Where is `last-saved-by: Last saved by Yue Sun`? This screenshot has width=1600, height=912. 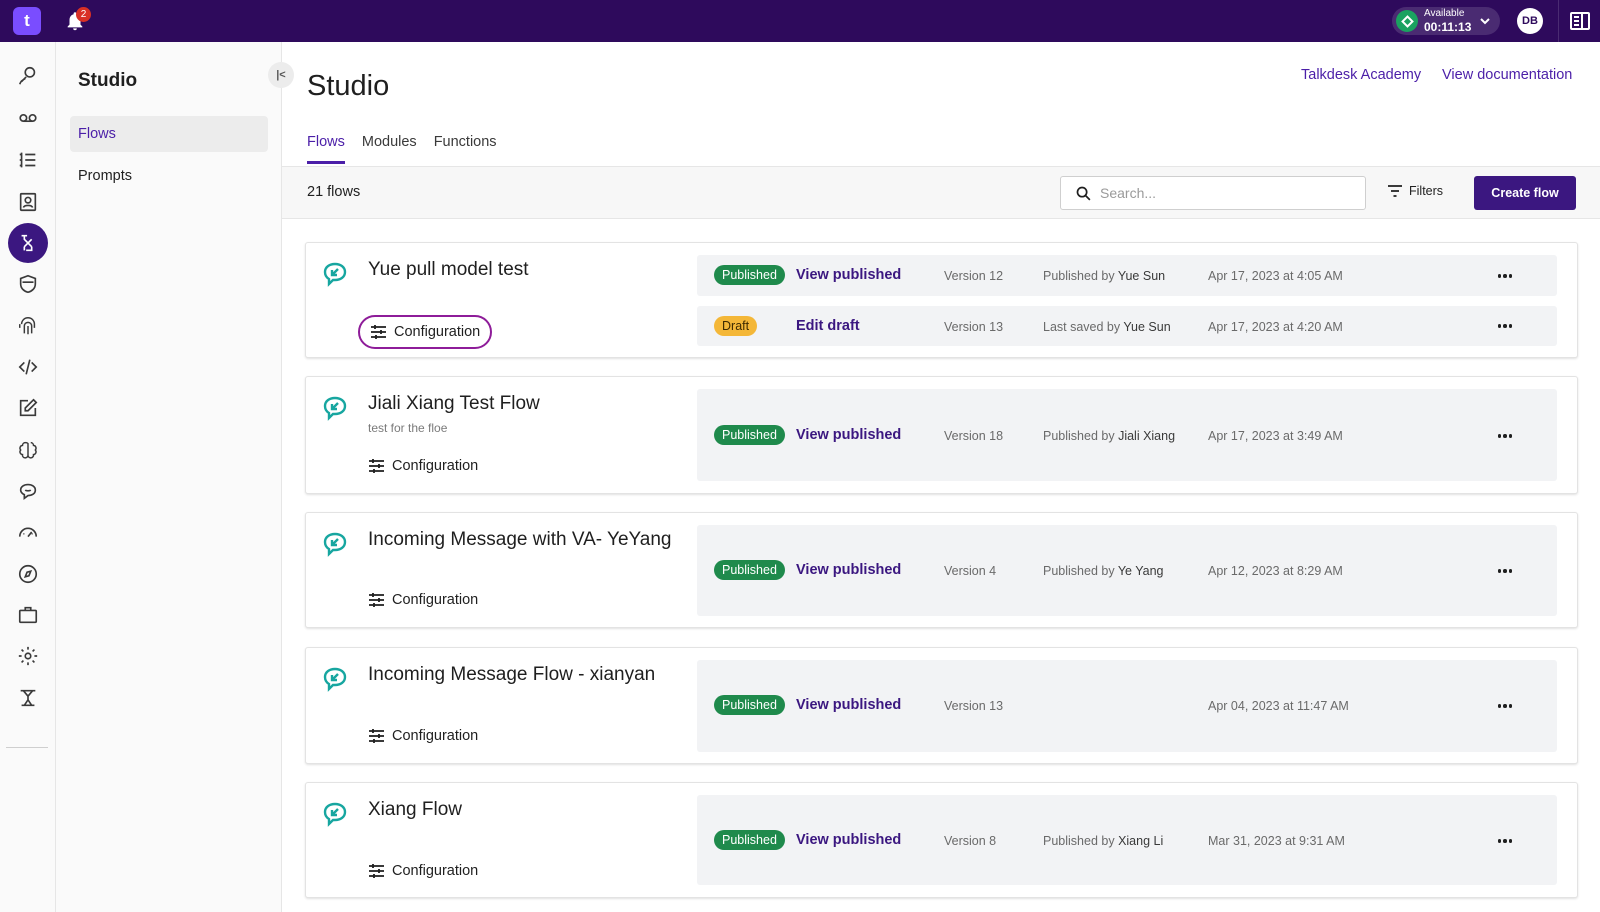 last-saved-by: Last saved by Yue Sun is located at coordinates (1107, 327).